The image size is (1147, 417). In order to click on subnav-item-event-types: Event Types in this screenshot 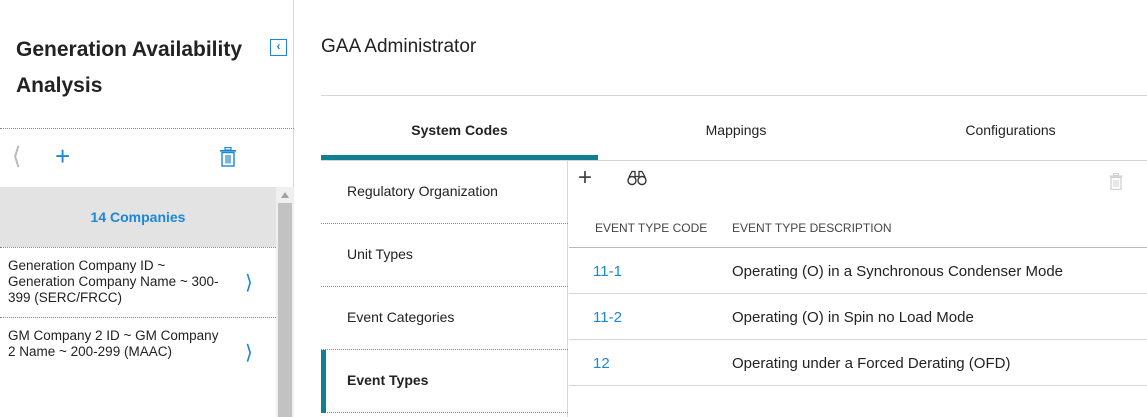, I will do `click(444, 381)`.